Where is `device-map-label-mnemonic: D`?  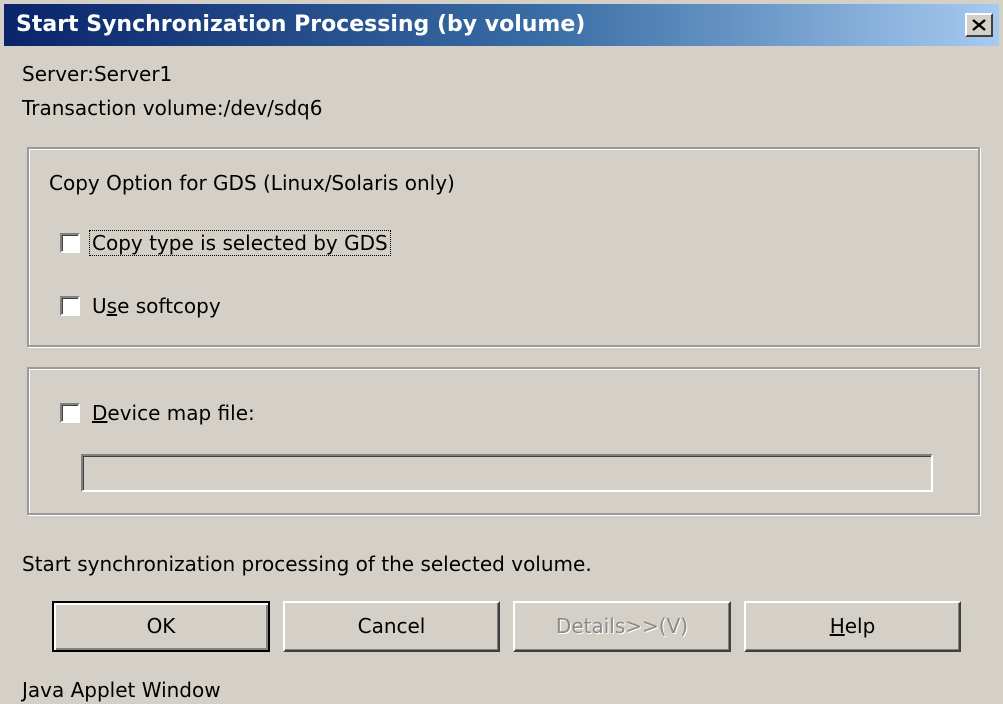
device-map-label-mnemonic: D is located at coordinates (100, 413).